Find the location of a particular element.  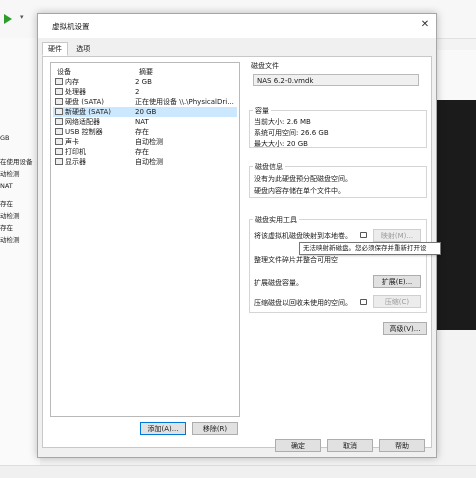

disk-info-line: 硬盘内容存储在单个文件中。 is located at coordinates (299, 191).